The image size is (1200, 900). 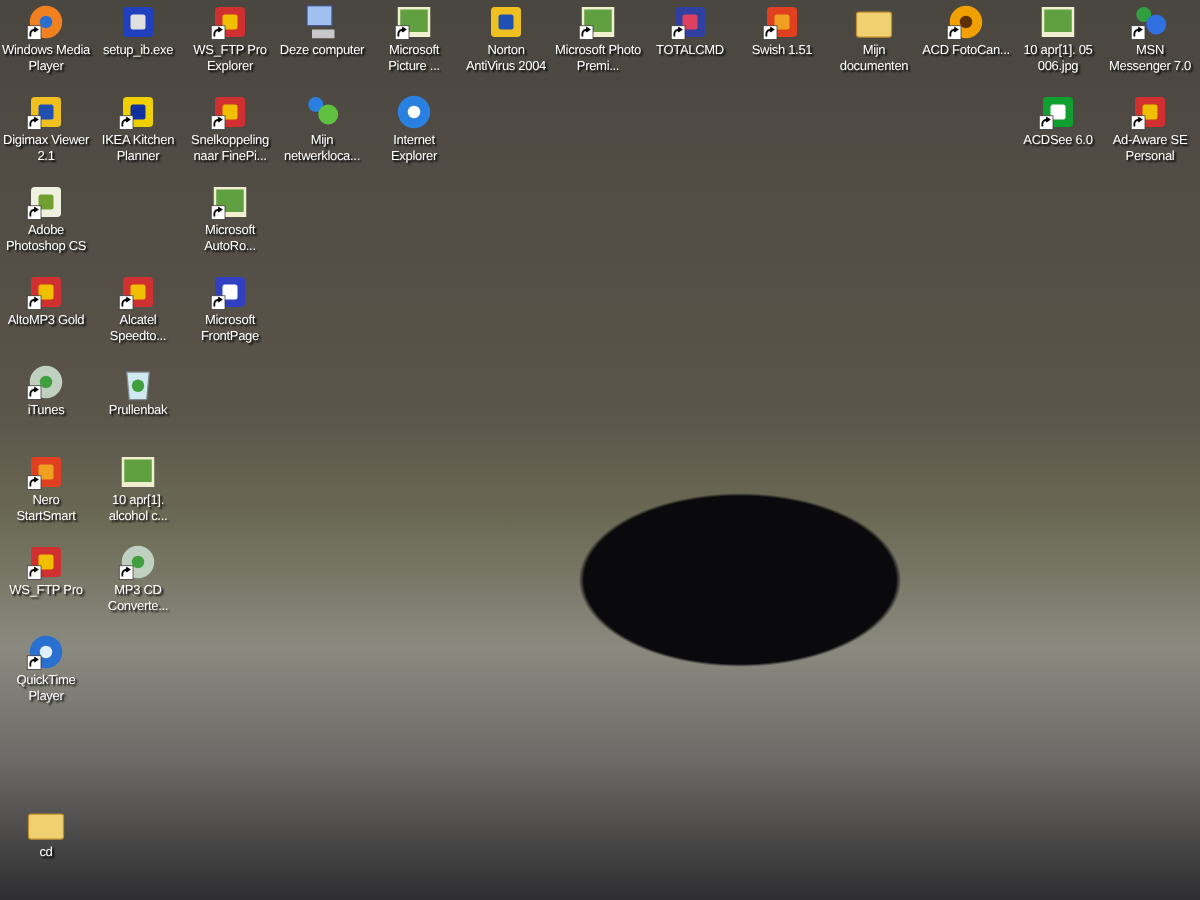 What do you see at coordinates (966, 22) in the screenshot?
I see `ring-icon` at bounding box center [966, 22].